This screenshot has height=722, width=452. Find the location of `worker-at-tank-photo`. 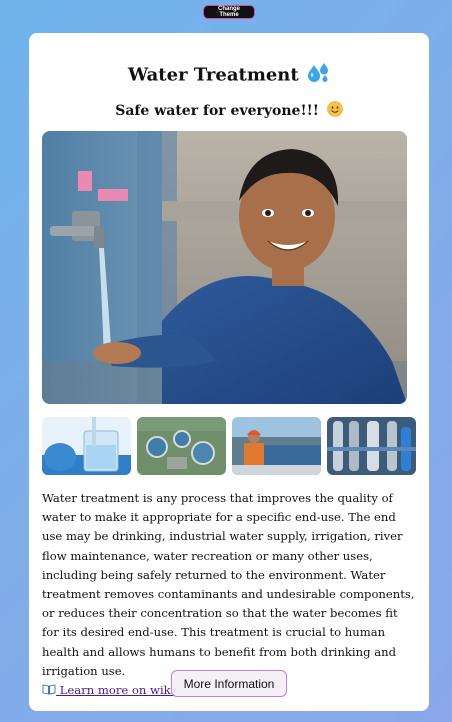

worker-at-tank-photo is located at coordinates (276, 446).